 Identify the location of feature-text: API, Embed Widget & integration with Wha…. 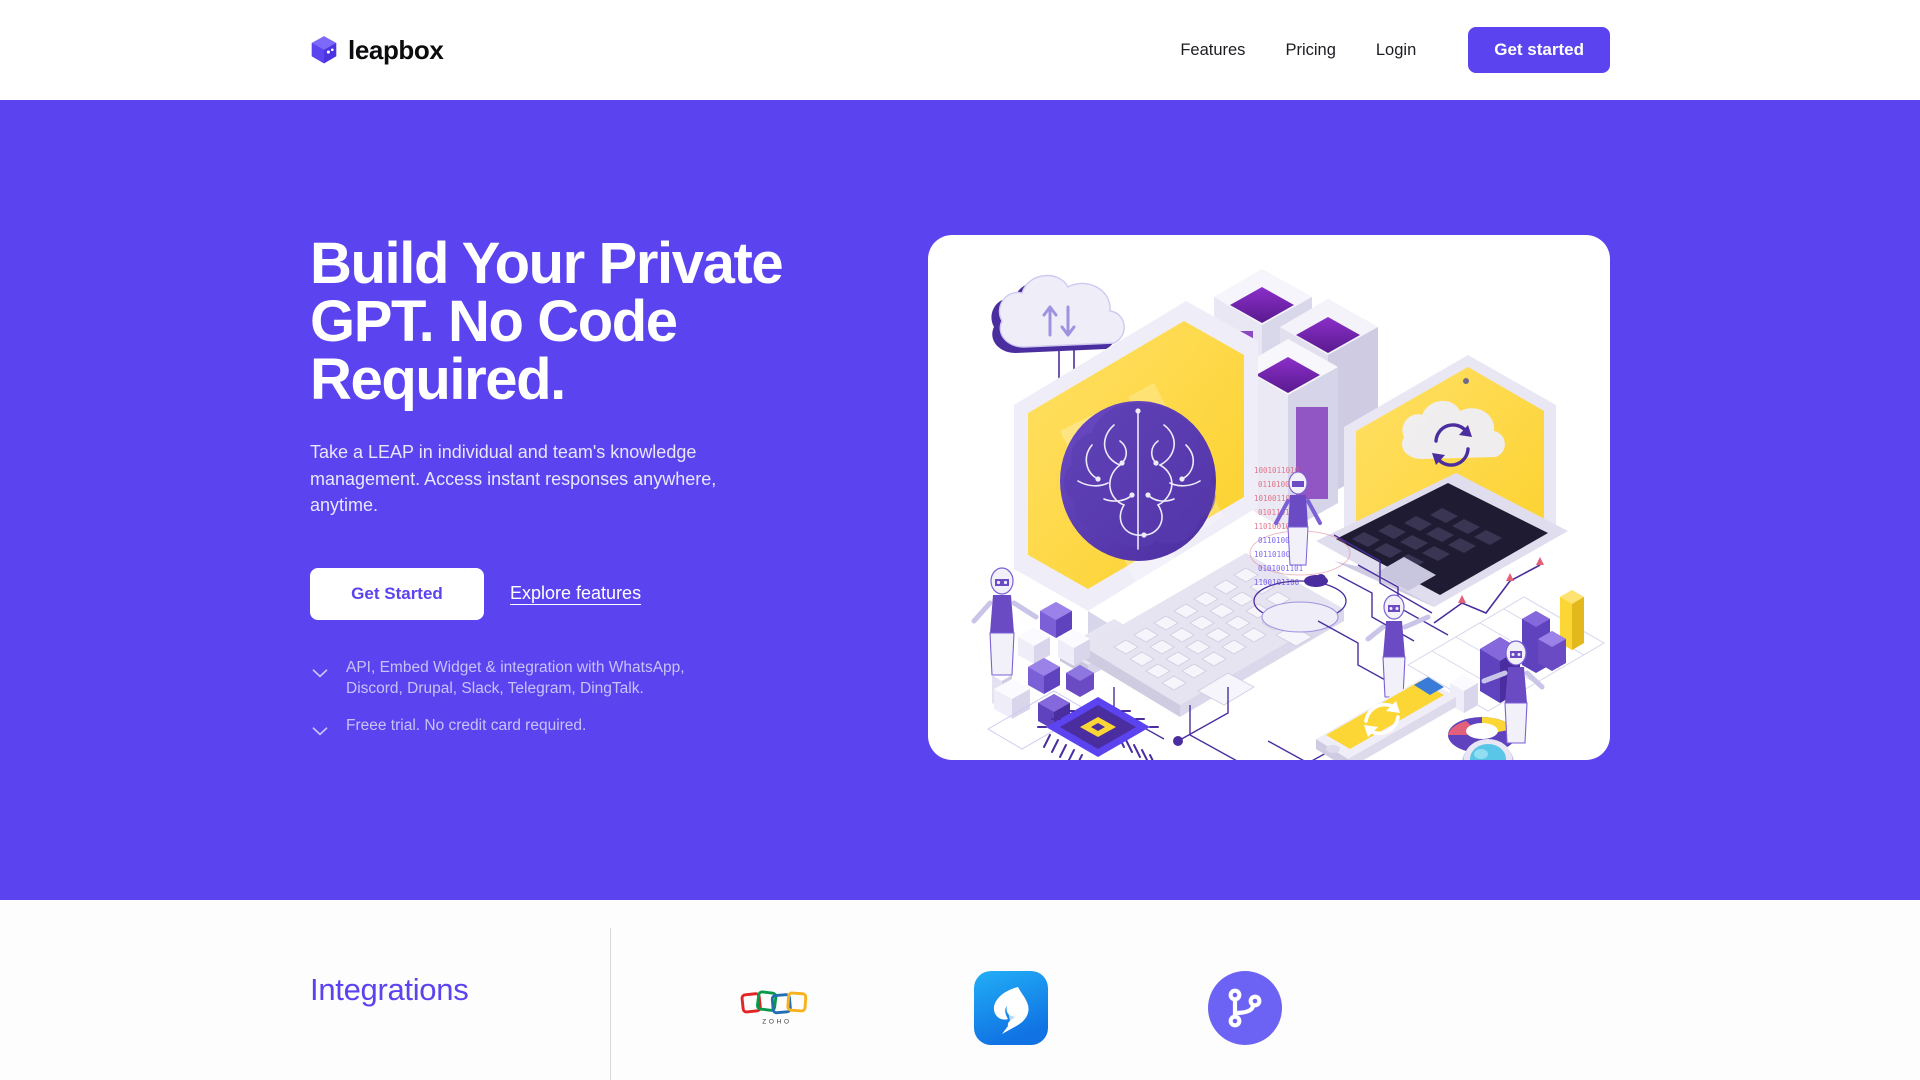
(515, 677).